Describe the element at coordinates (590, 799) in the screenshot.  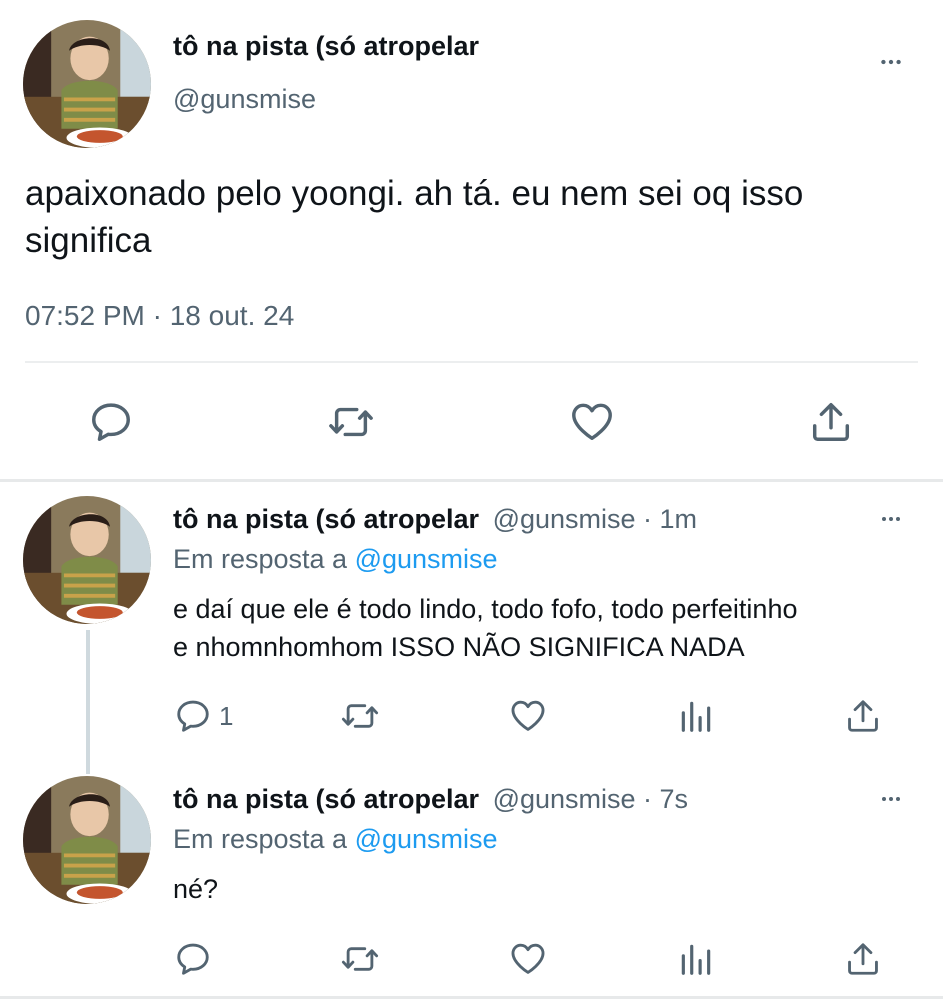
I see `handle-time: @gunsmise · 7s` at that location.